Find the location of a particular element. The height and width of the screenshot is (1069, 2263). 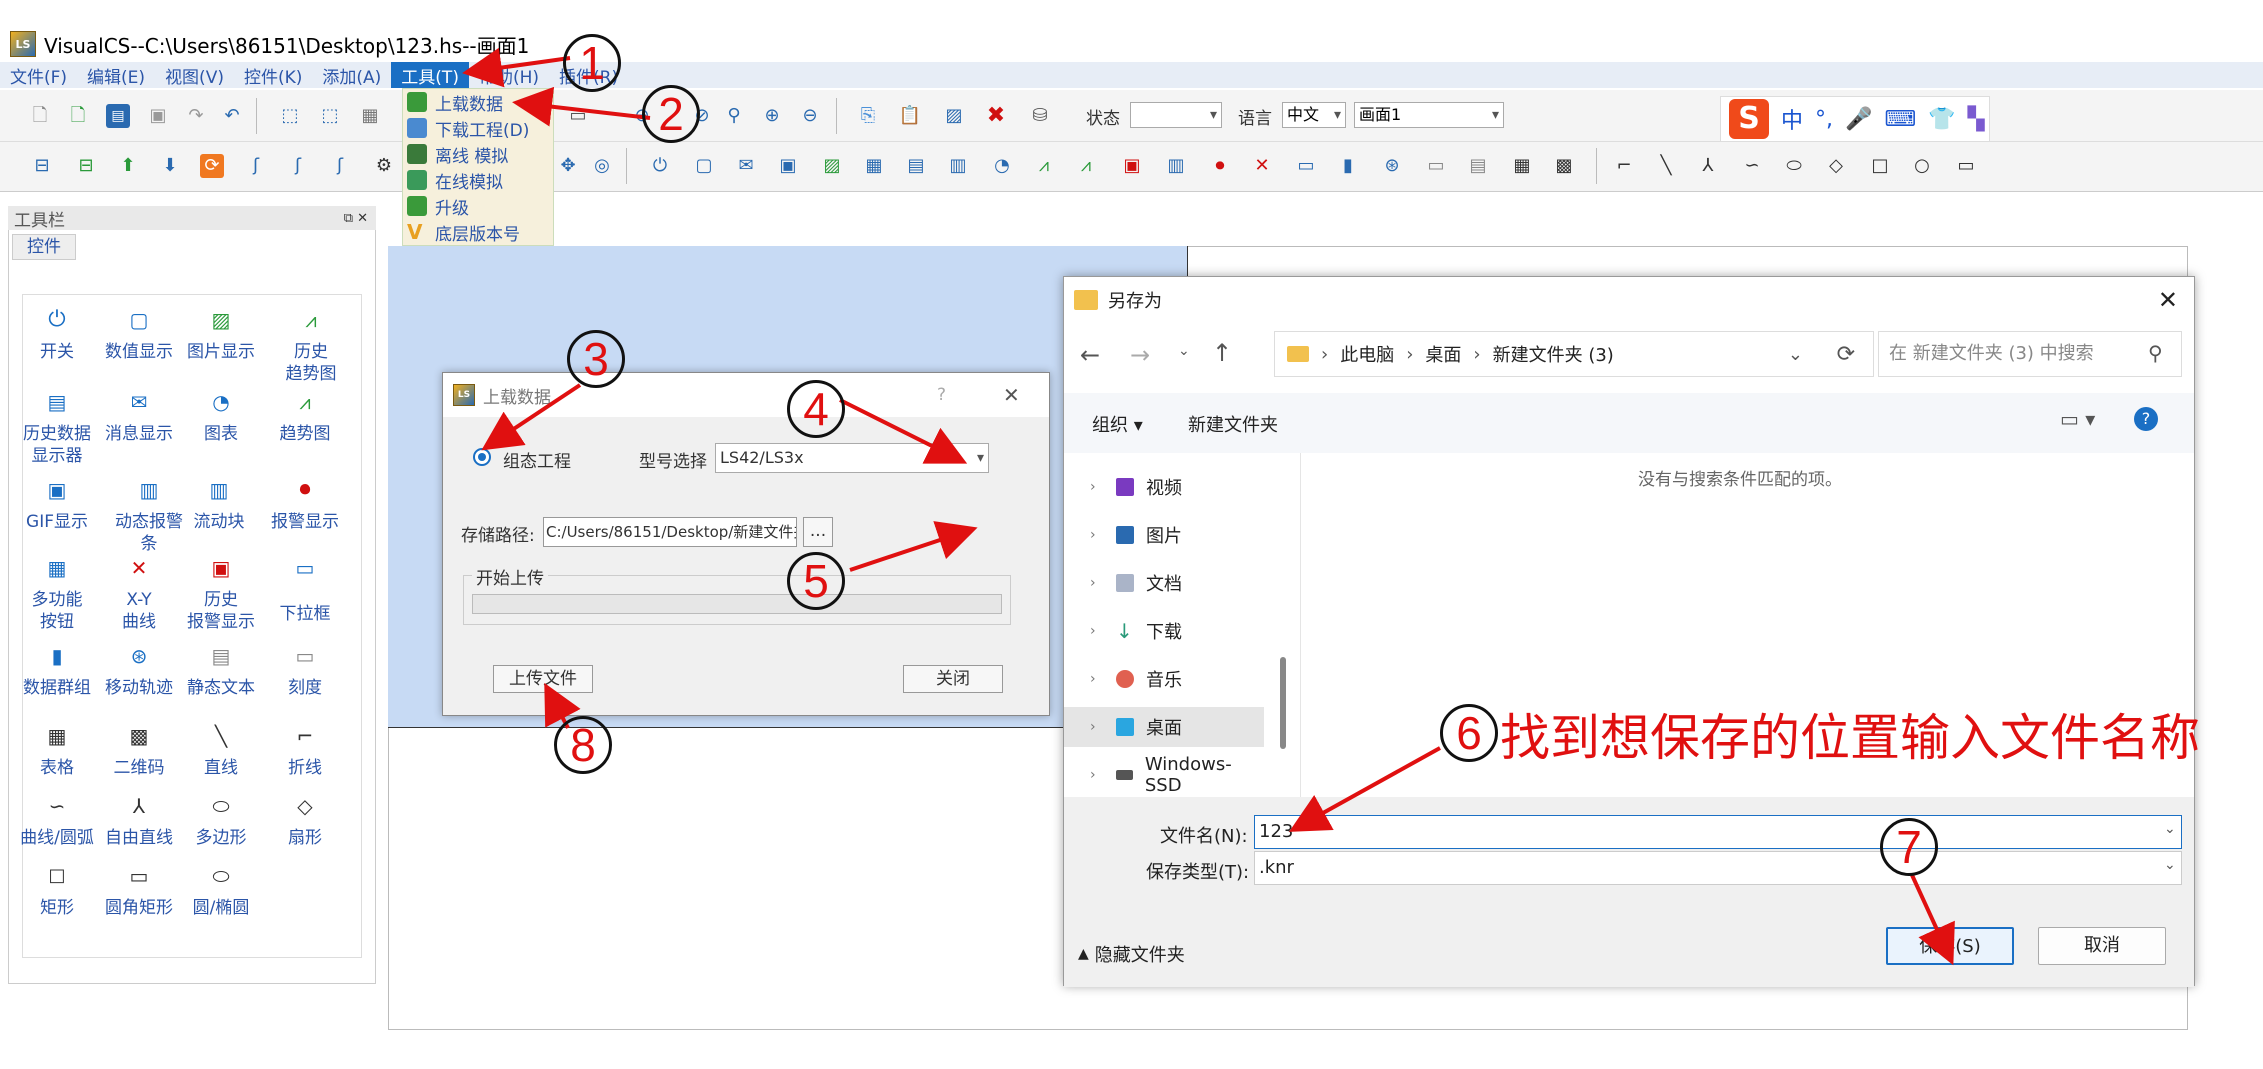

ctl-sector: ◇ 扇形 is located at coordinates (305, 822).